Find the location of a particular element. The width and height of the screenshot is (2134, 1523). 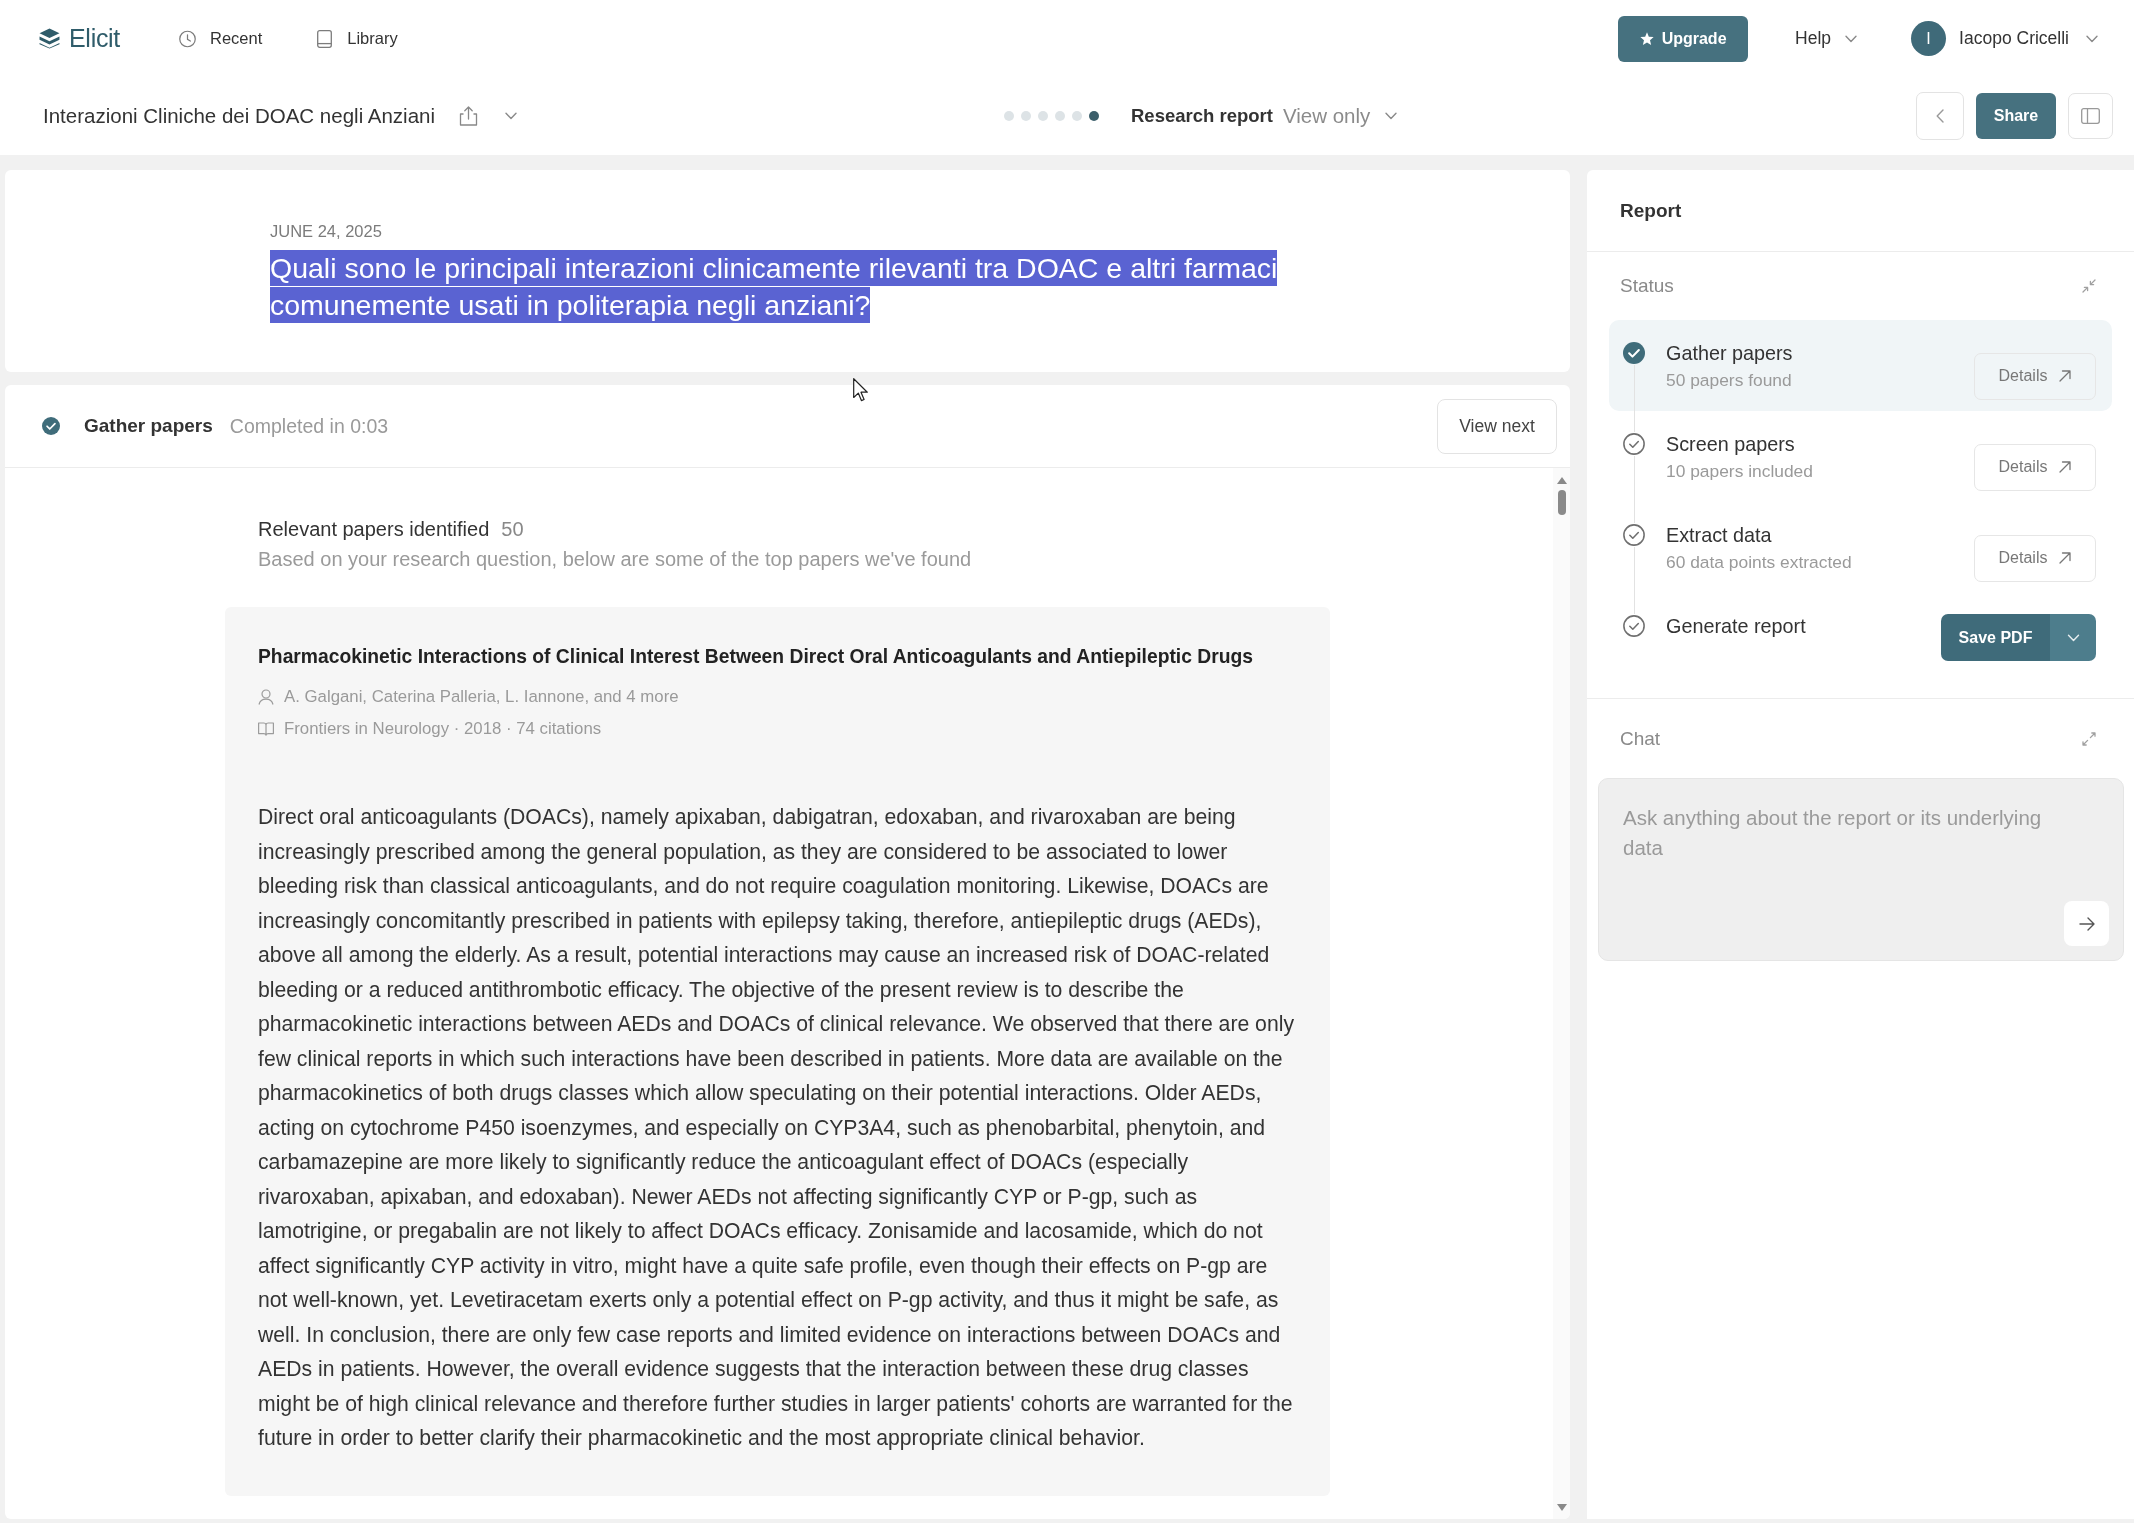

count-label: Relevant papers identified is located at coordinates (374, 529).